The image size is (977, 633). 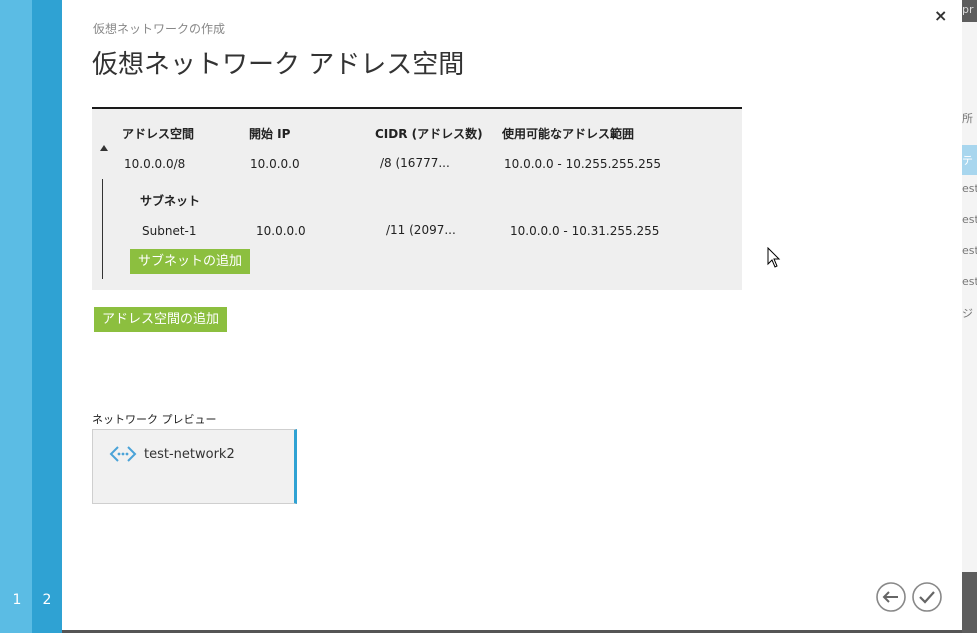 What do you see at coordinates (161, 319) in the screenshot?
I see `add-address-space-button: アドレス空間の追加` at bounding box center [161, 319].